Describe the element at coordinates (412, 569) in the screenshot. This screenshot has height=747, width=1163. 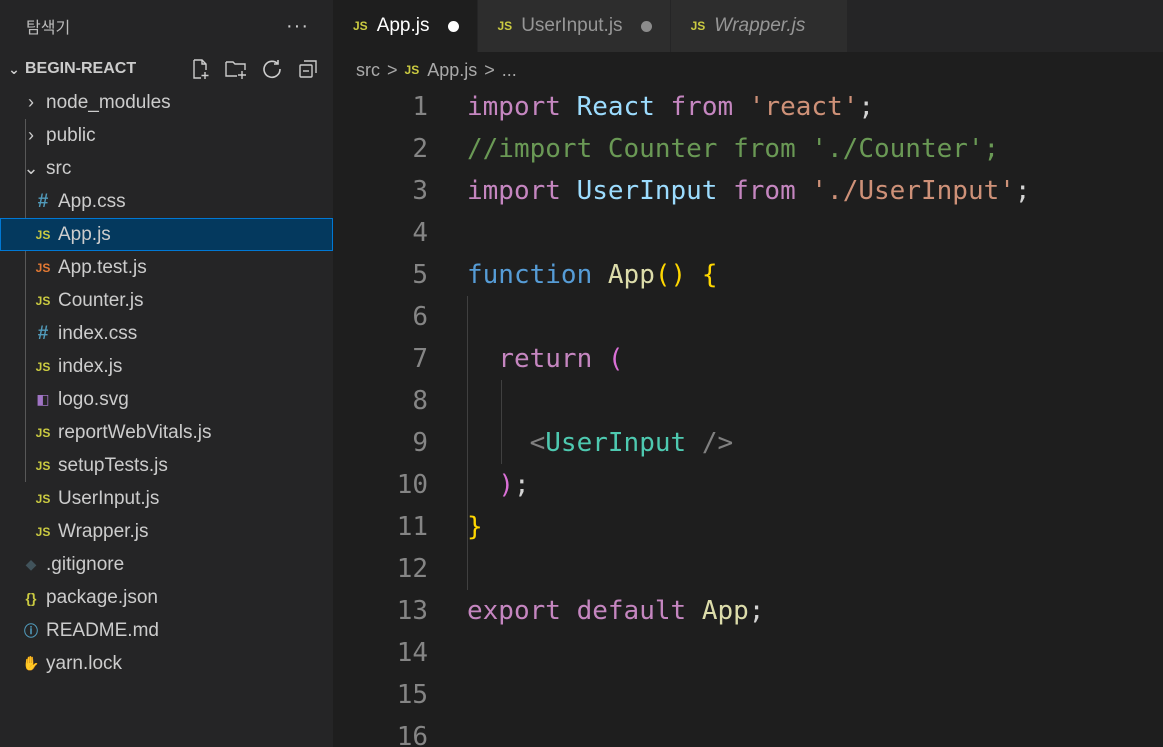
I see `line-number: 12` at that location.